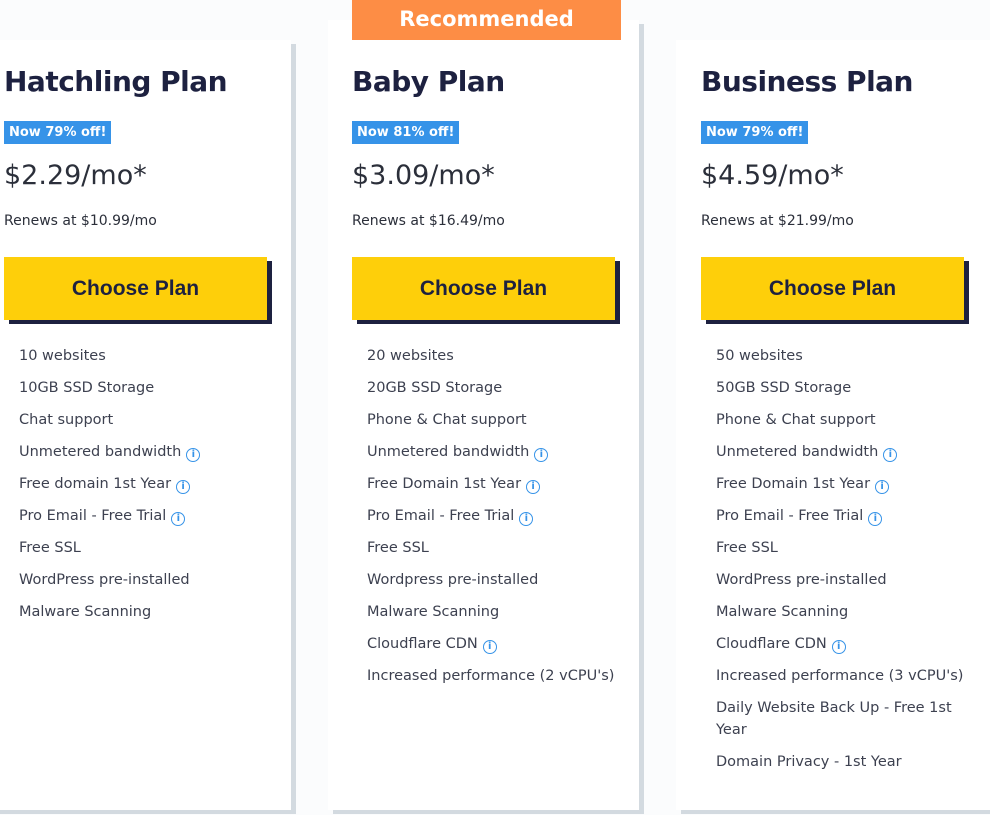 The image size is (990, 815). I want to click on plan-price: $2.29/mo*, so click(75, 175).